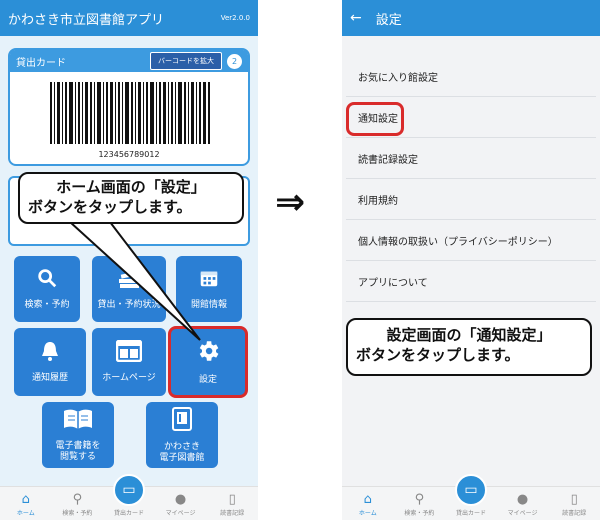  What do you see at coordinates (471, 199) in the screenshot?
I see `settings-item-terms: 利用規約` at bounding box center [471, 199].